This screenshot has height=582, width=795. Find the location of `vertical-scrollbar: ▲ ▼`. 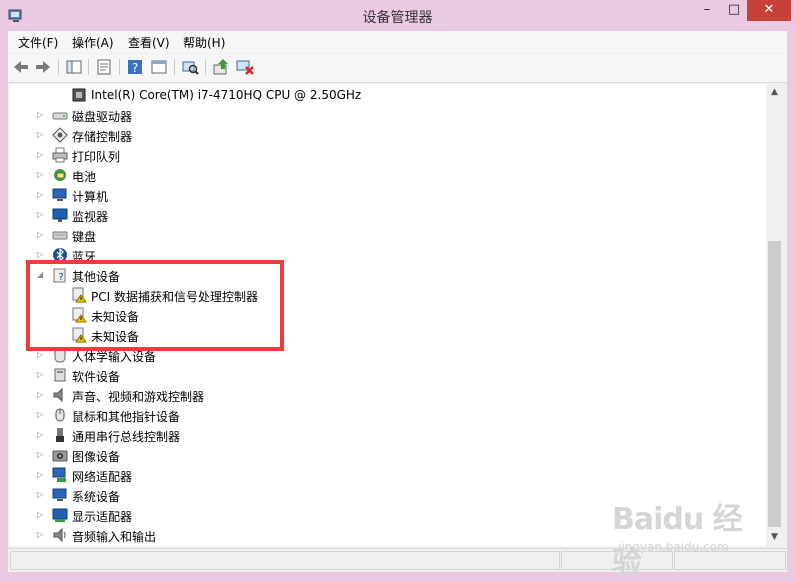

vertical-scrollbar: ▲ ▼ is located at coordinates (774, 315).